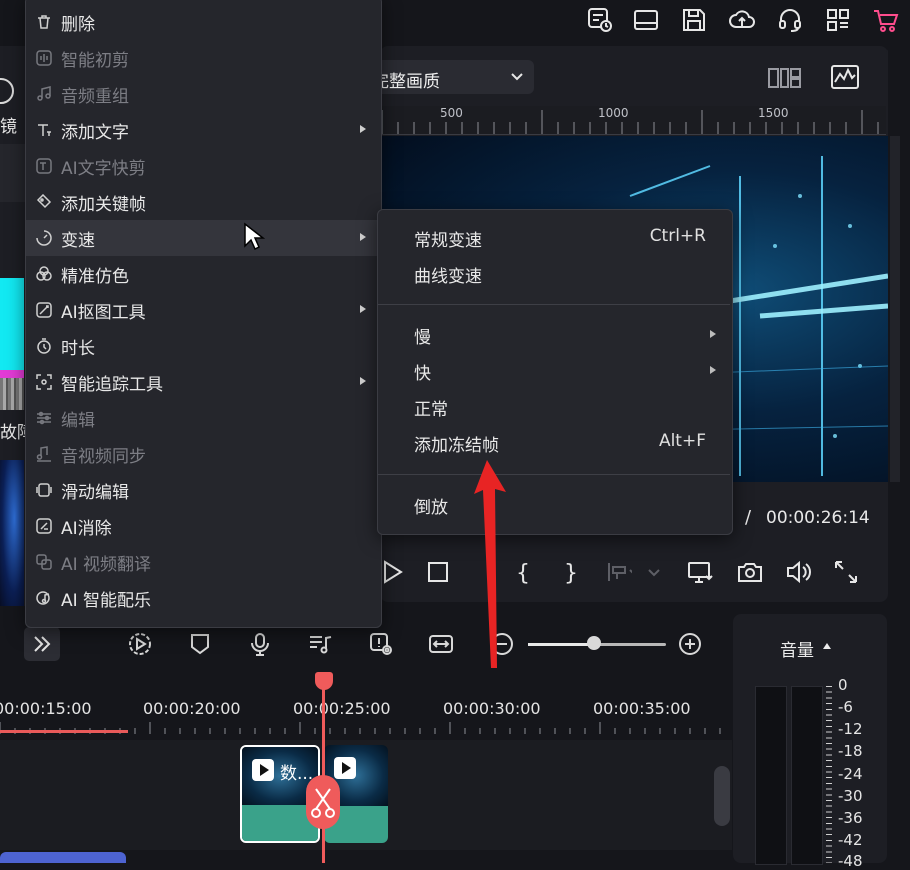 The height and width of the screenshot is (870, 910). I want to click on expand-toolbar-button, so click(42, 644).